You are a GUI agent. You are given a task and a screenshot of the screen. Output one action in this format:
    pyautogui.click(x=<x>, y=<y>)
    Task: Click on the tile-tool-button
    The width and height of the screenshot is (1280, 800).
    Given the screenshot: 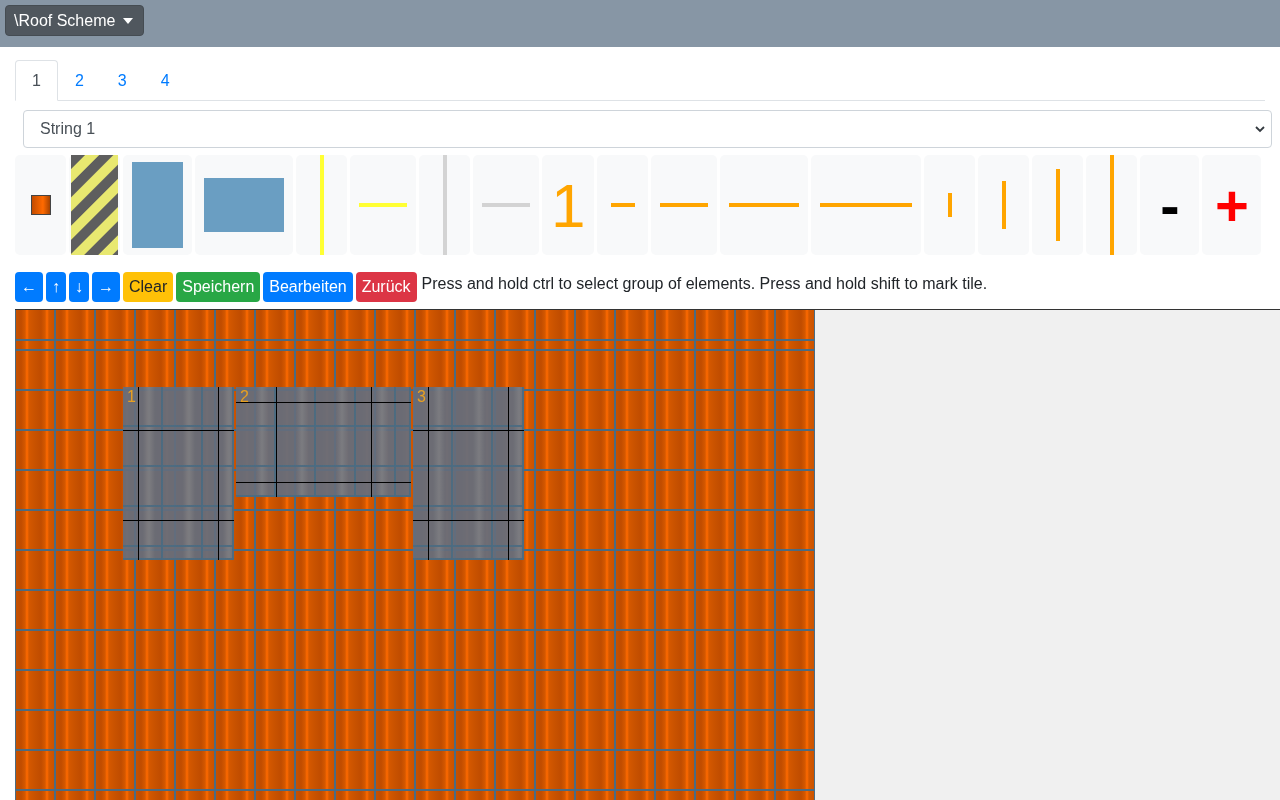 What is the action you would take?
    pyautogui.click(x=40, y=205)
    